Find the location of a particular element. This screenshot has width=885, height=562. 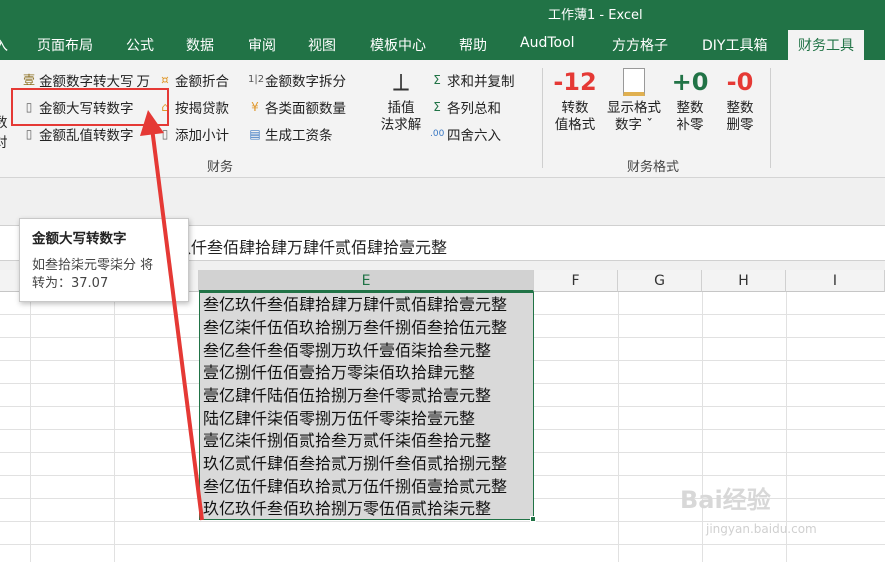

annotation-arrow-icon is located at coordinates (172, 315).